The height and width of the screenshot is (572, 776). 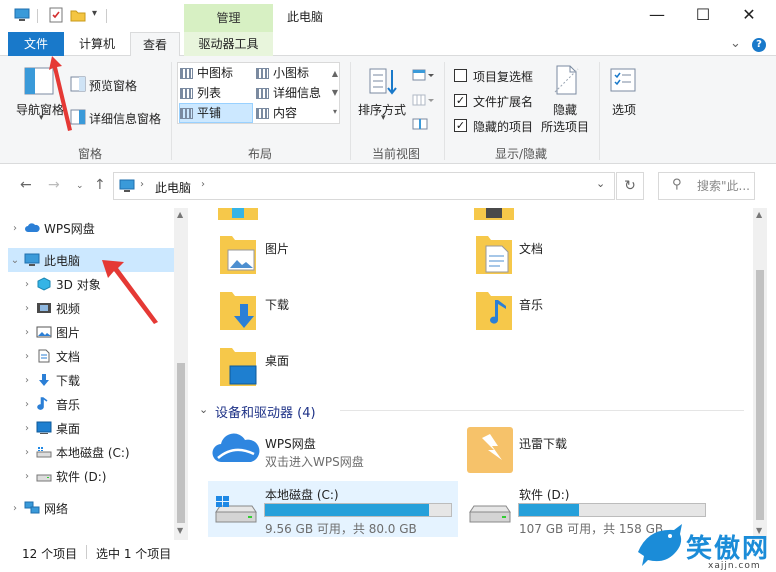 What do you see at coordinates (531, 304) in the screenshot?
I see `folder-name: 音乐` at bounding box center [531, 304].